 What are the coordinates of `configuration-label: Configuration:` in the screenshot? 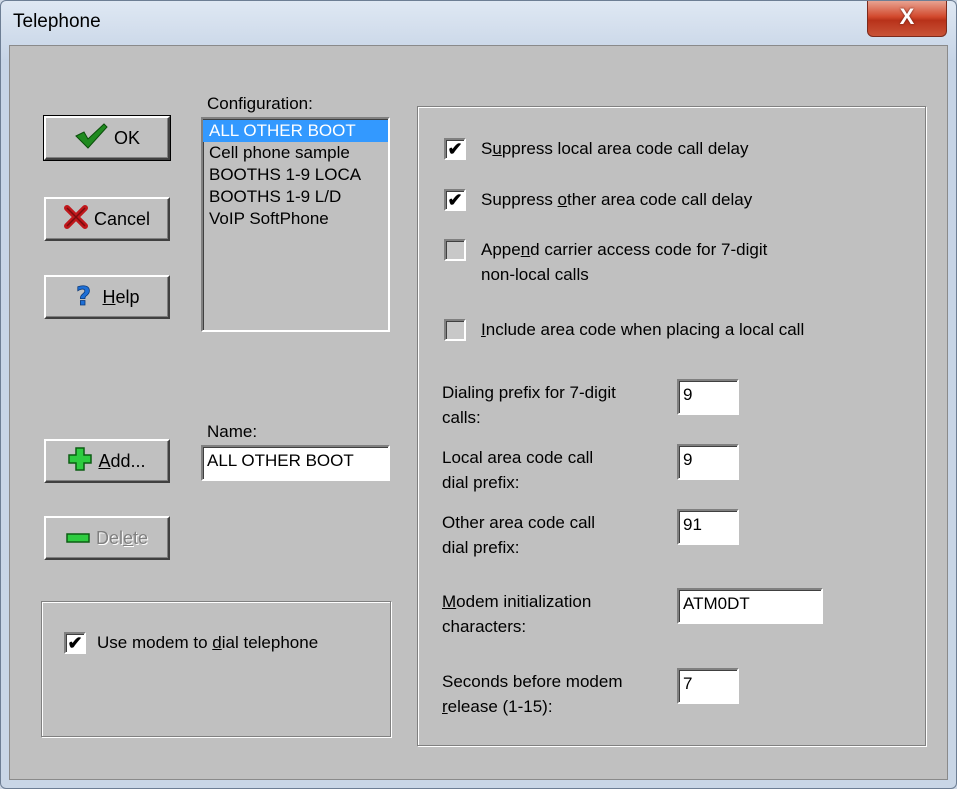 It's located at (260, 103).